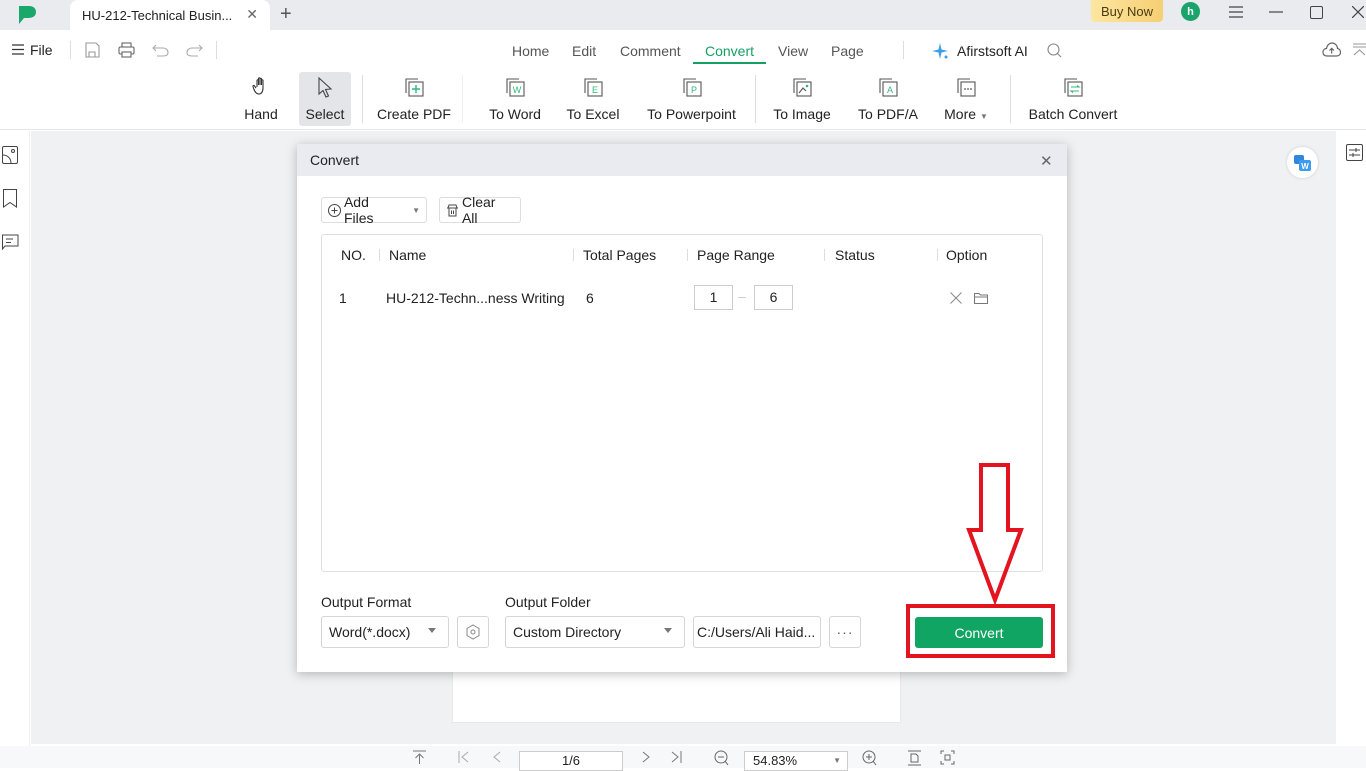  What do you see at coordinates (261, 99) in the screenshot?
I see `hand-tool-button: Hand` at bounding box center [261, 99].